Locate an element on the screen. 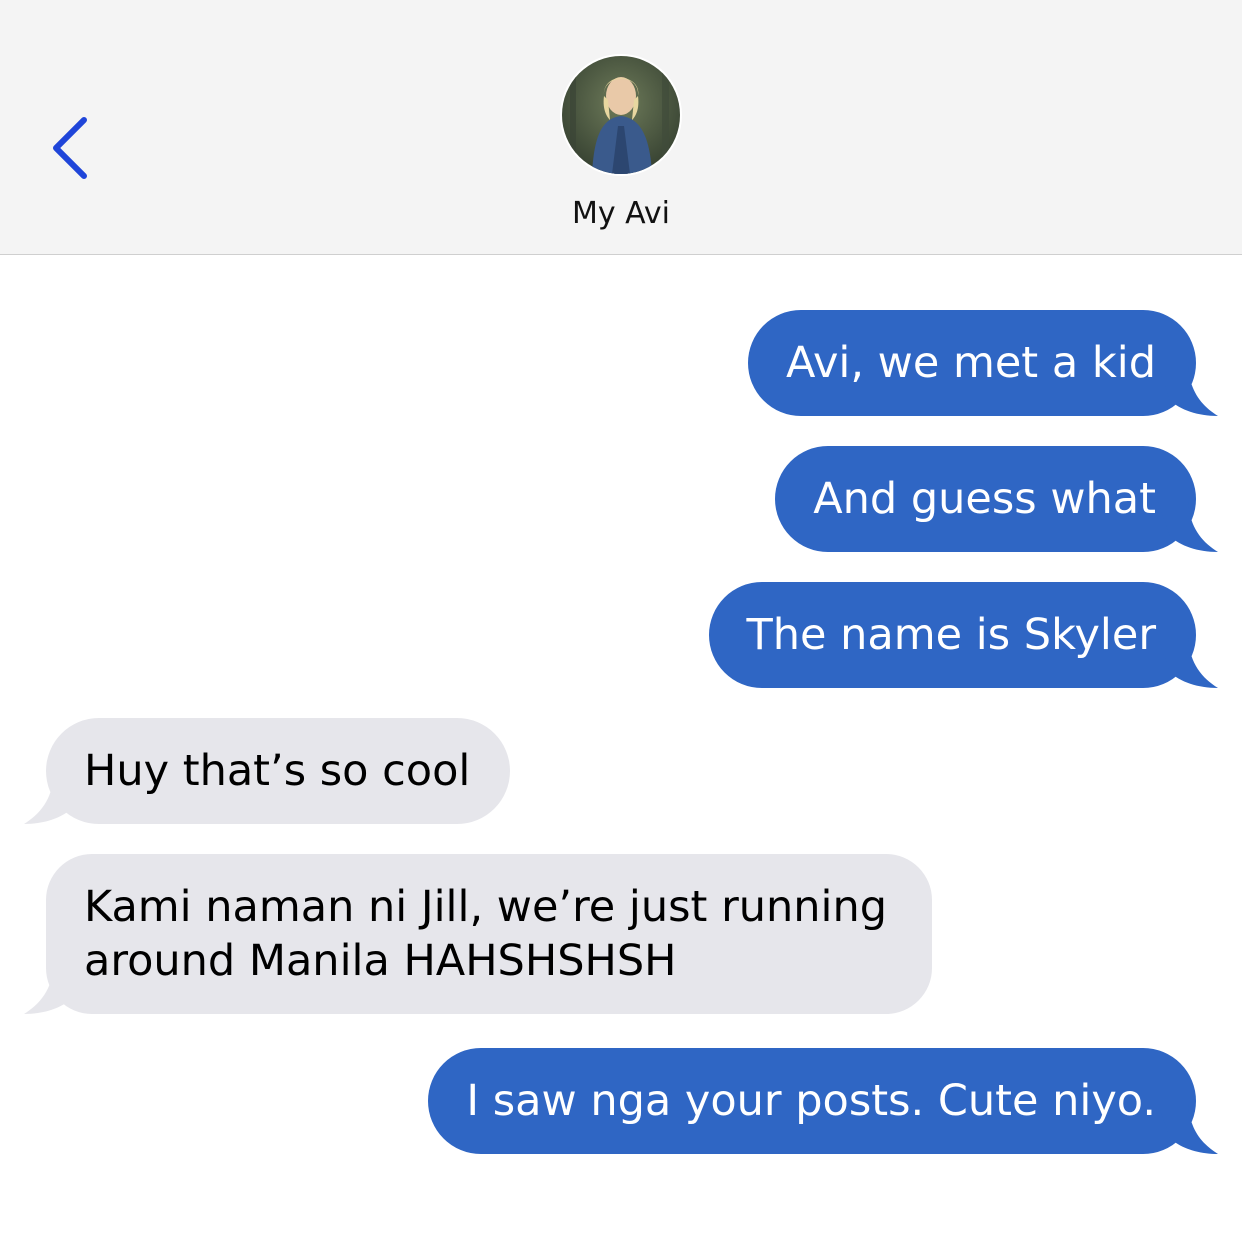  sent-message: I saw nga your posts. Cute niyo. is located at coordinates (823, 1101).